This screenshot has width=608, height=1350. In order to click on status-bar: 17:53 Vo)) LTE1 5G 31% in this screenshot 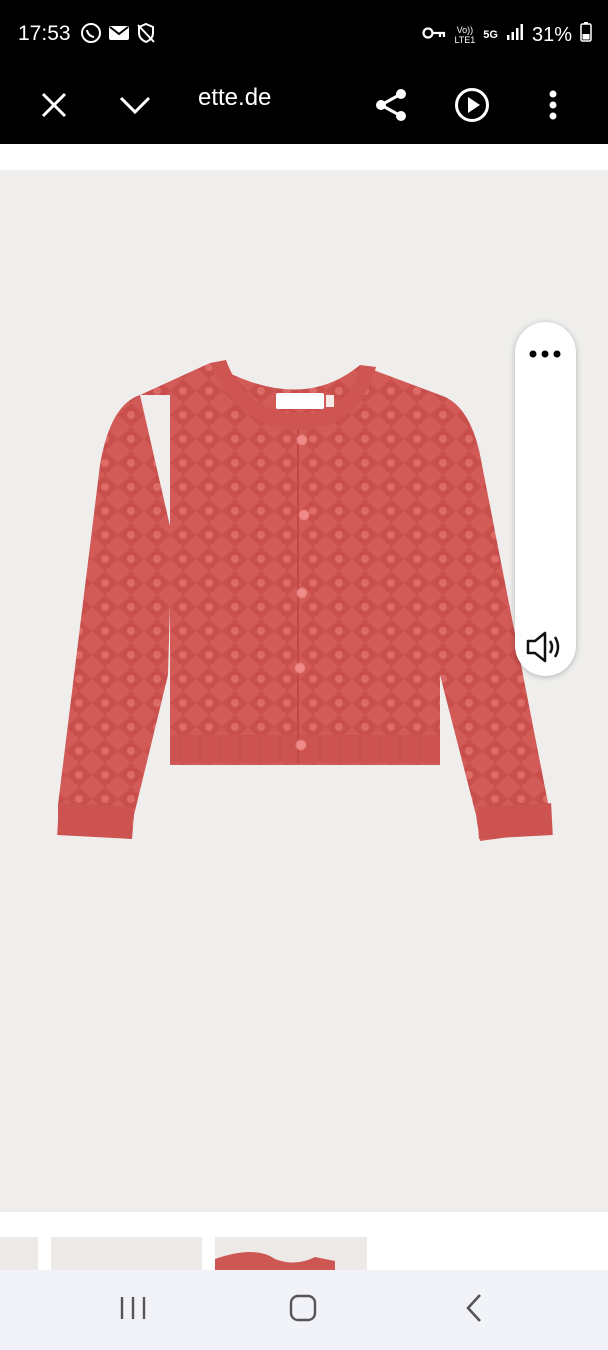, I will do `click(304, 35)`.